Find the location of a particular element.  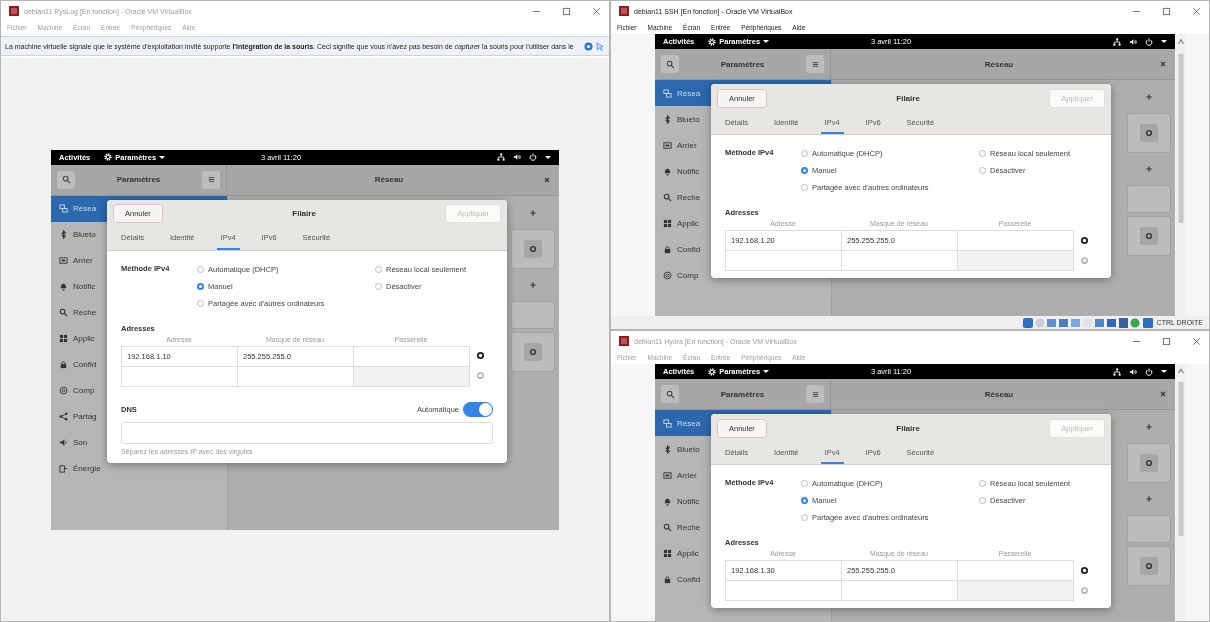

sidebar-label: Énergie is located at coordinates (87, 468).